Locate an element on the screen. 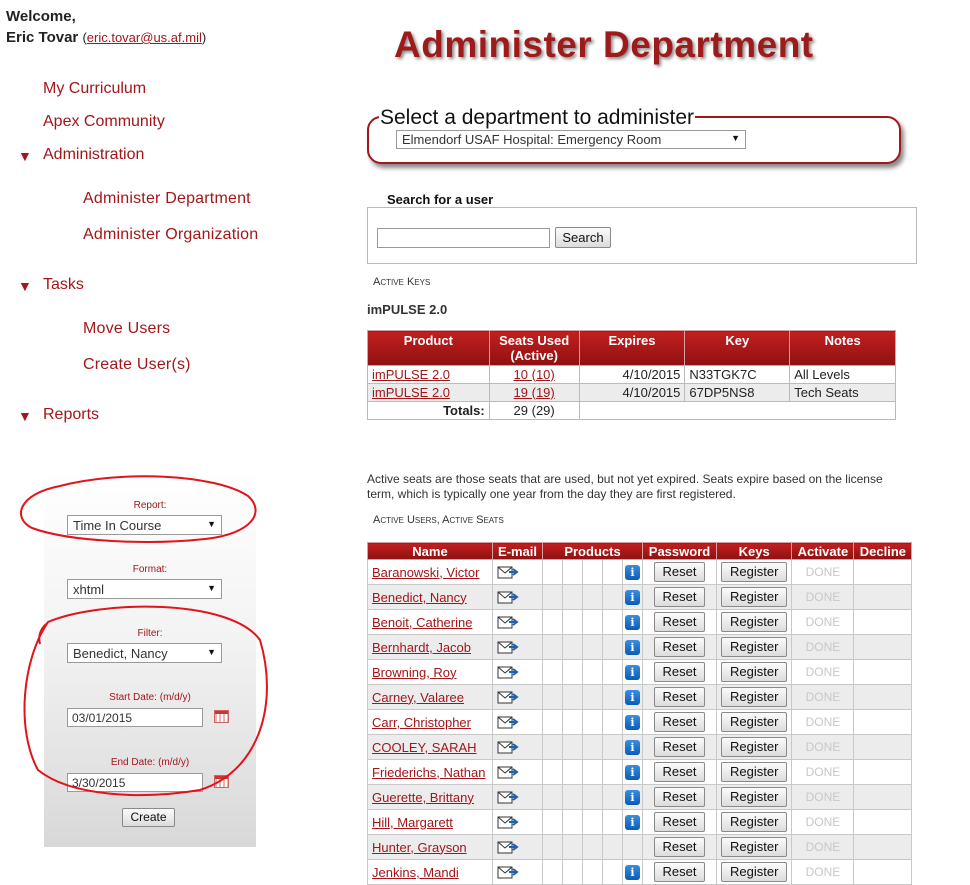  search-button: Search is located at coordinates (583, 237).